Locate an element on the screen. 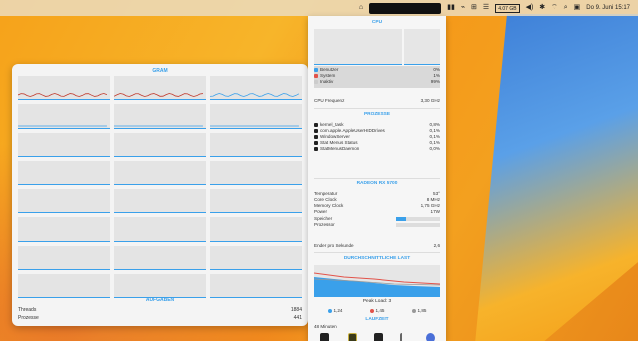 The height and width of the screenshot is (341, 638). legend-value: 99% is located at coordinates (435, 81).